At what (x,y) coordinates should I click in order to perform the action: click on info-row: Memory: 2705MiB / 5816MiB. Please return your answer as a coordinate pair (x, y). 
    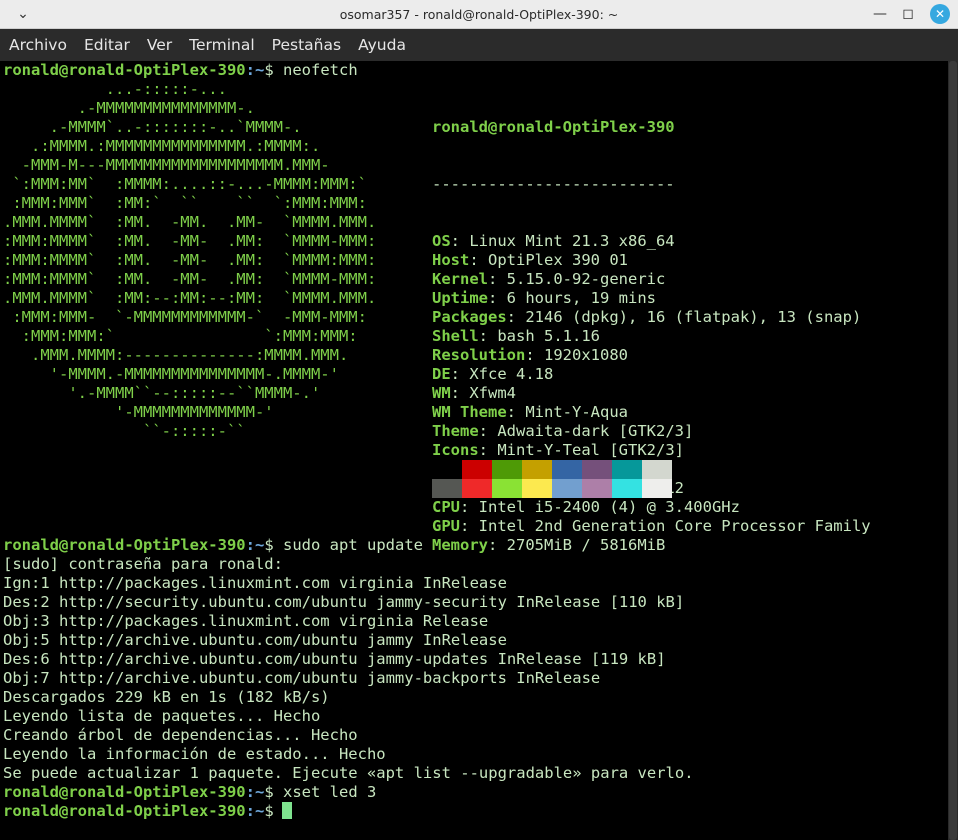
    Looking at the image, I should click on (549, 545).